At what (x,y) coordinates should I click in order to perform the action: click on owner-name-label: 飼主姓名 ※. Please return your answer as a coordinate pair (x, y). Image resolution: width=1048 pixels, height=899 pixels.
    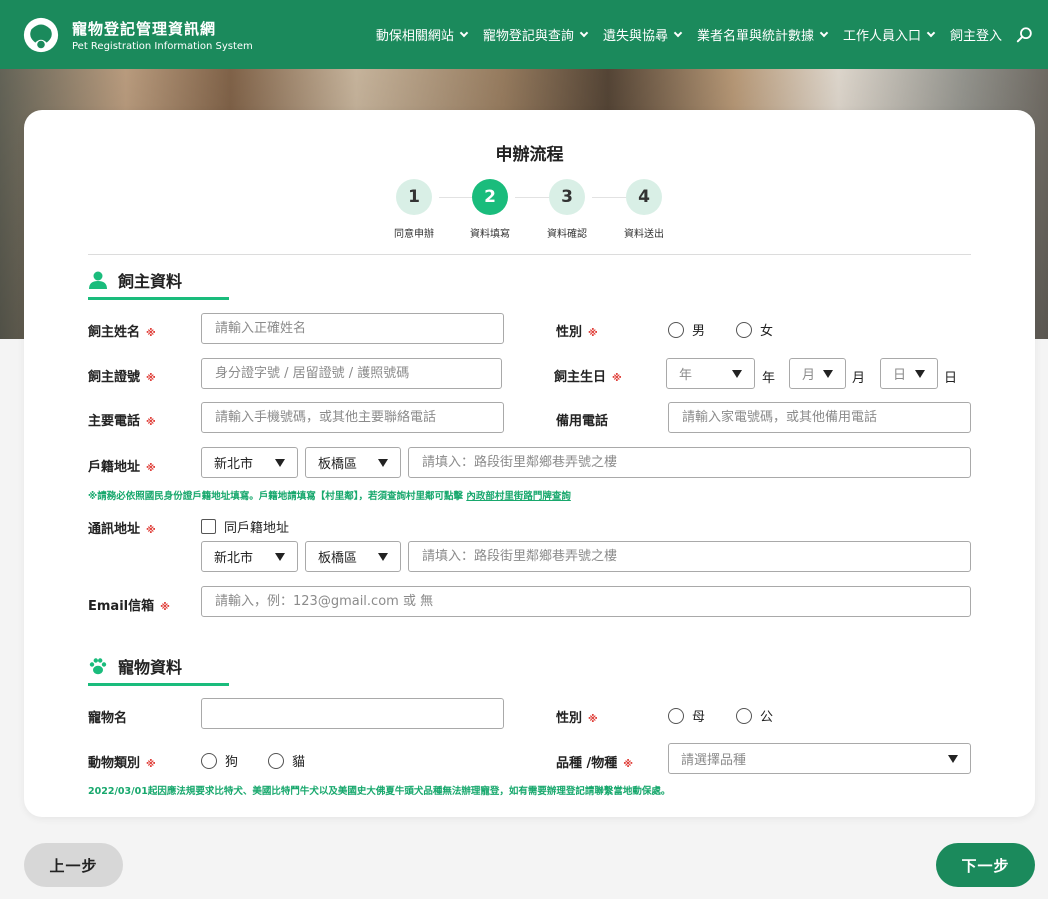
    Looking at the image, I should click on (122, 330).